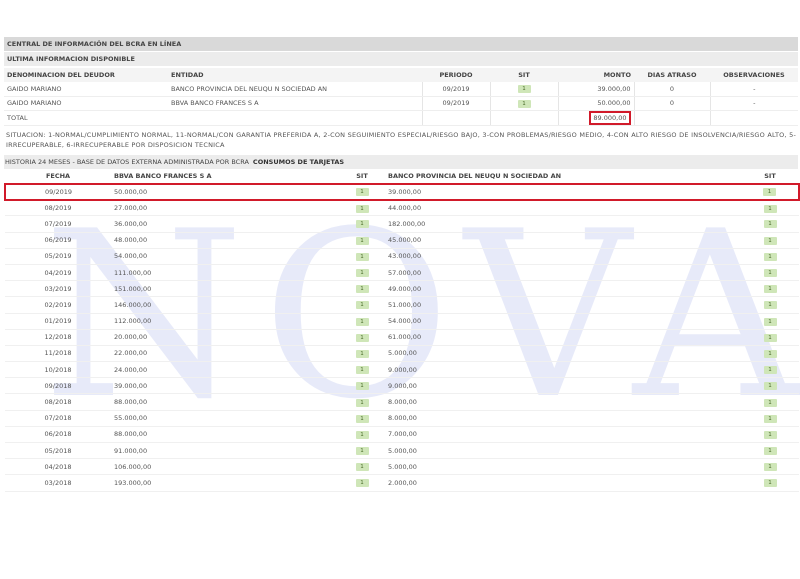  Describe the element at coordinates (402, 370) in the screenshot. I see `table-row: 10/2018 24.000,00 1 9.000,00 1` at that location.